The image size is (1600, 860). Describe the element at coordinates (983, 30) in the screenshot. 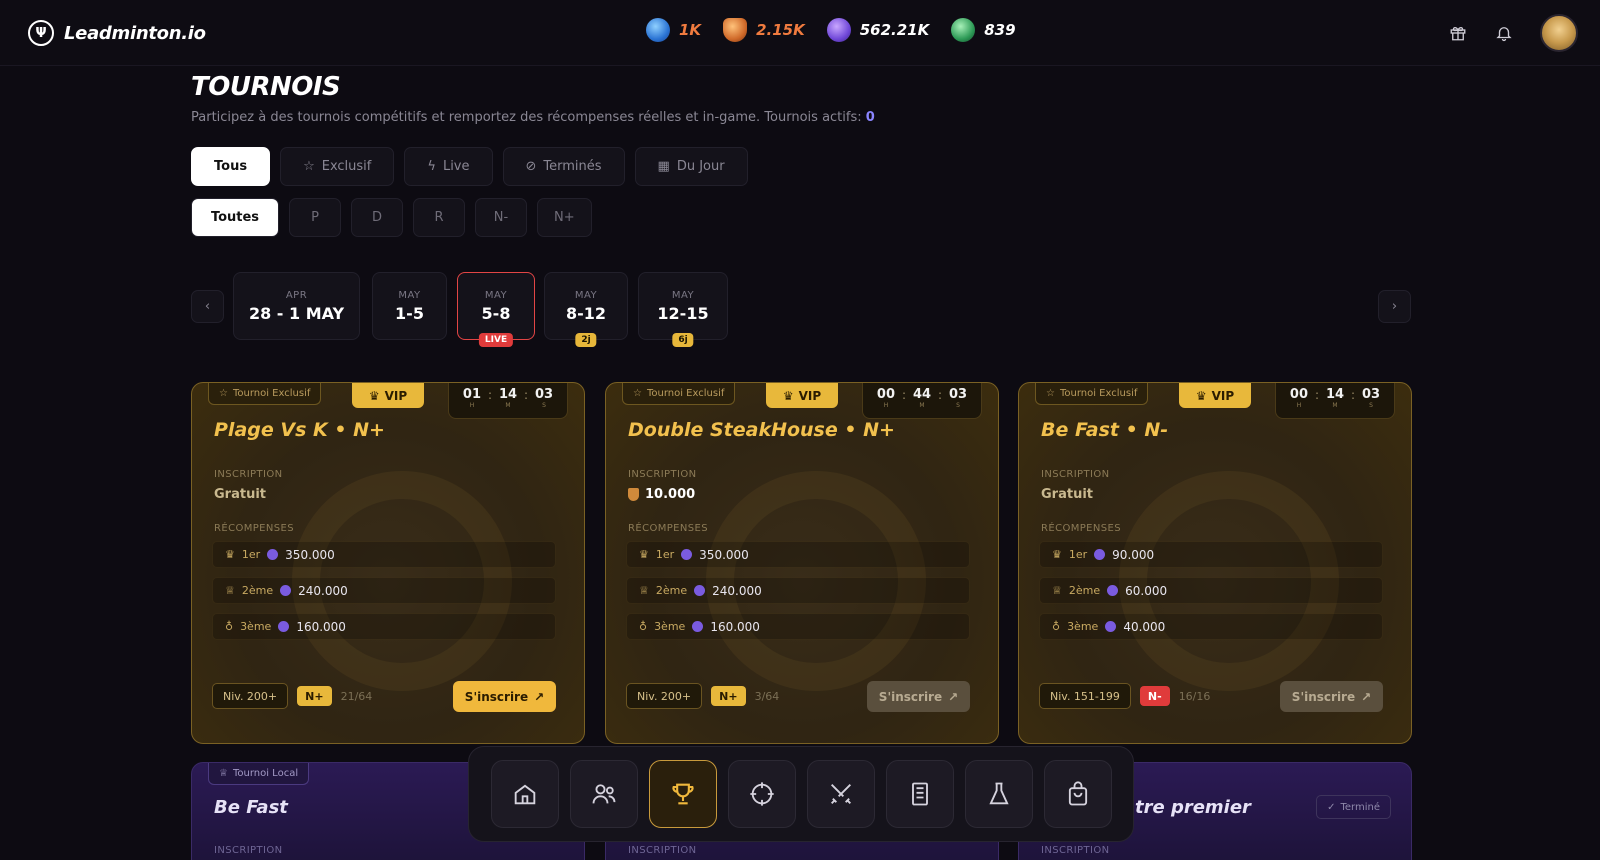

I see `currency-green-gems: 839` at that location.